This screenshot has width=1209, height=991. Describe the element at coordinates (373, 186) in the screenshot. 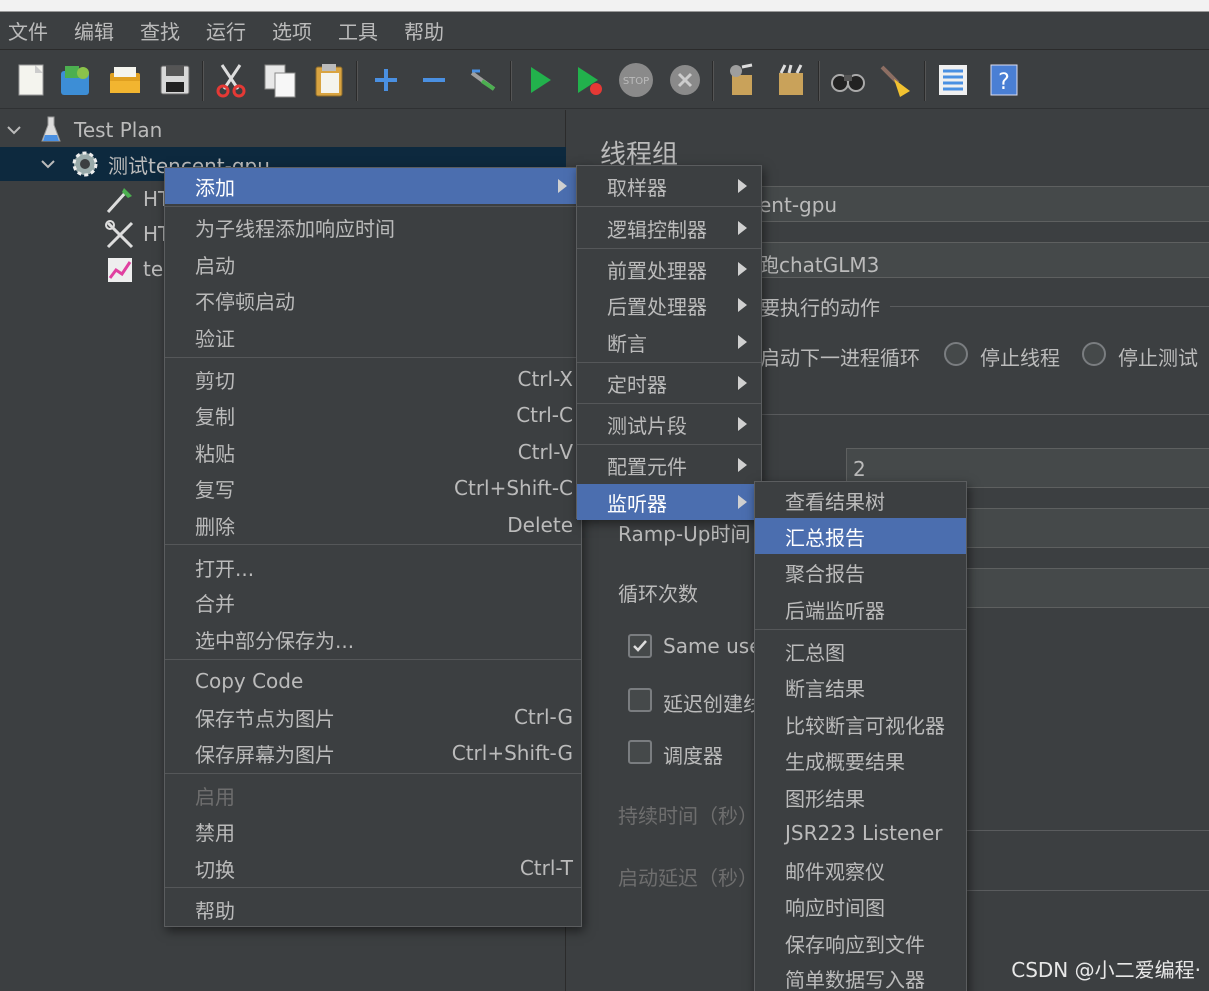

I see `menu-item-add: 添加` at that location.